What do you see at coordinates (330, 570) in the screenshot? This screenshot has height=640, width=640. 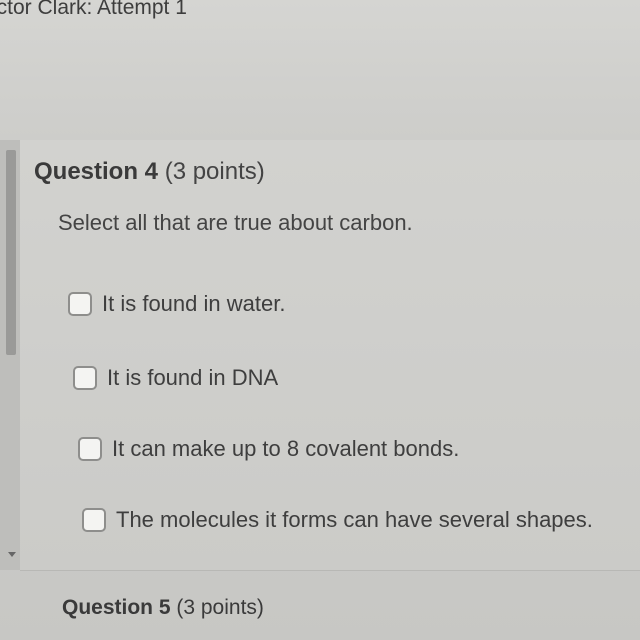 I see `divider` at bounding box center [330, 570].